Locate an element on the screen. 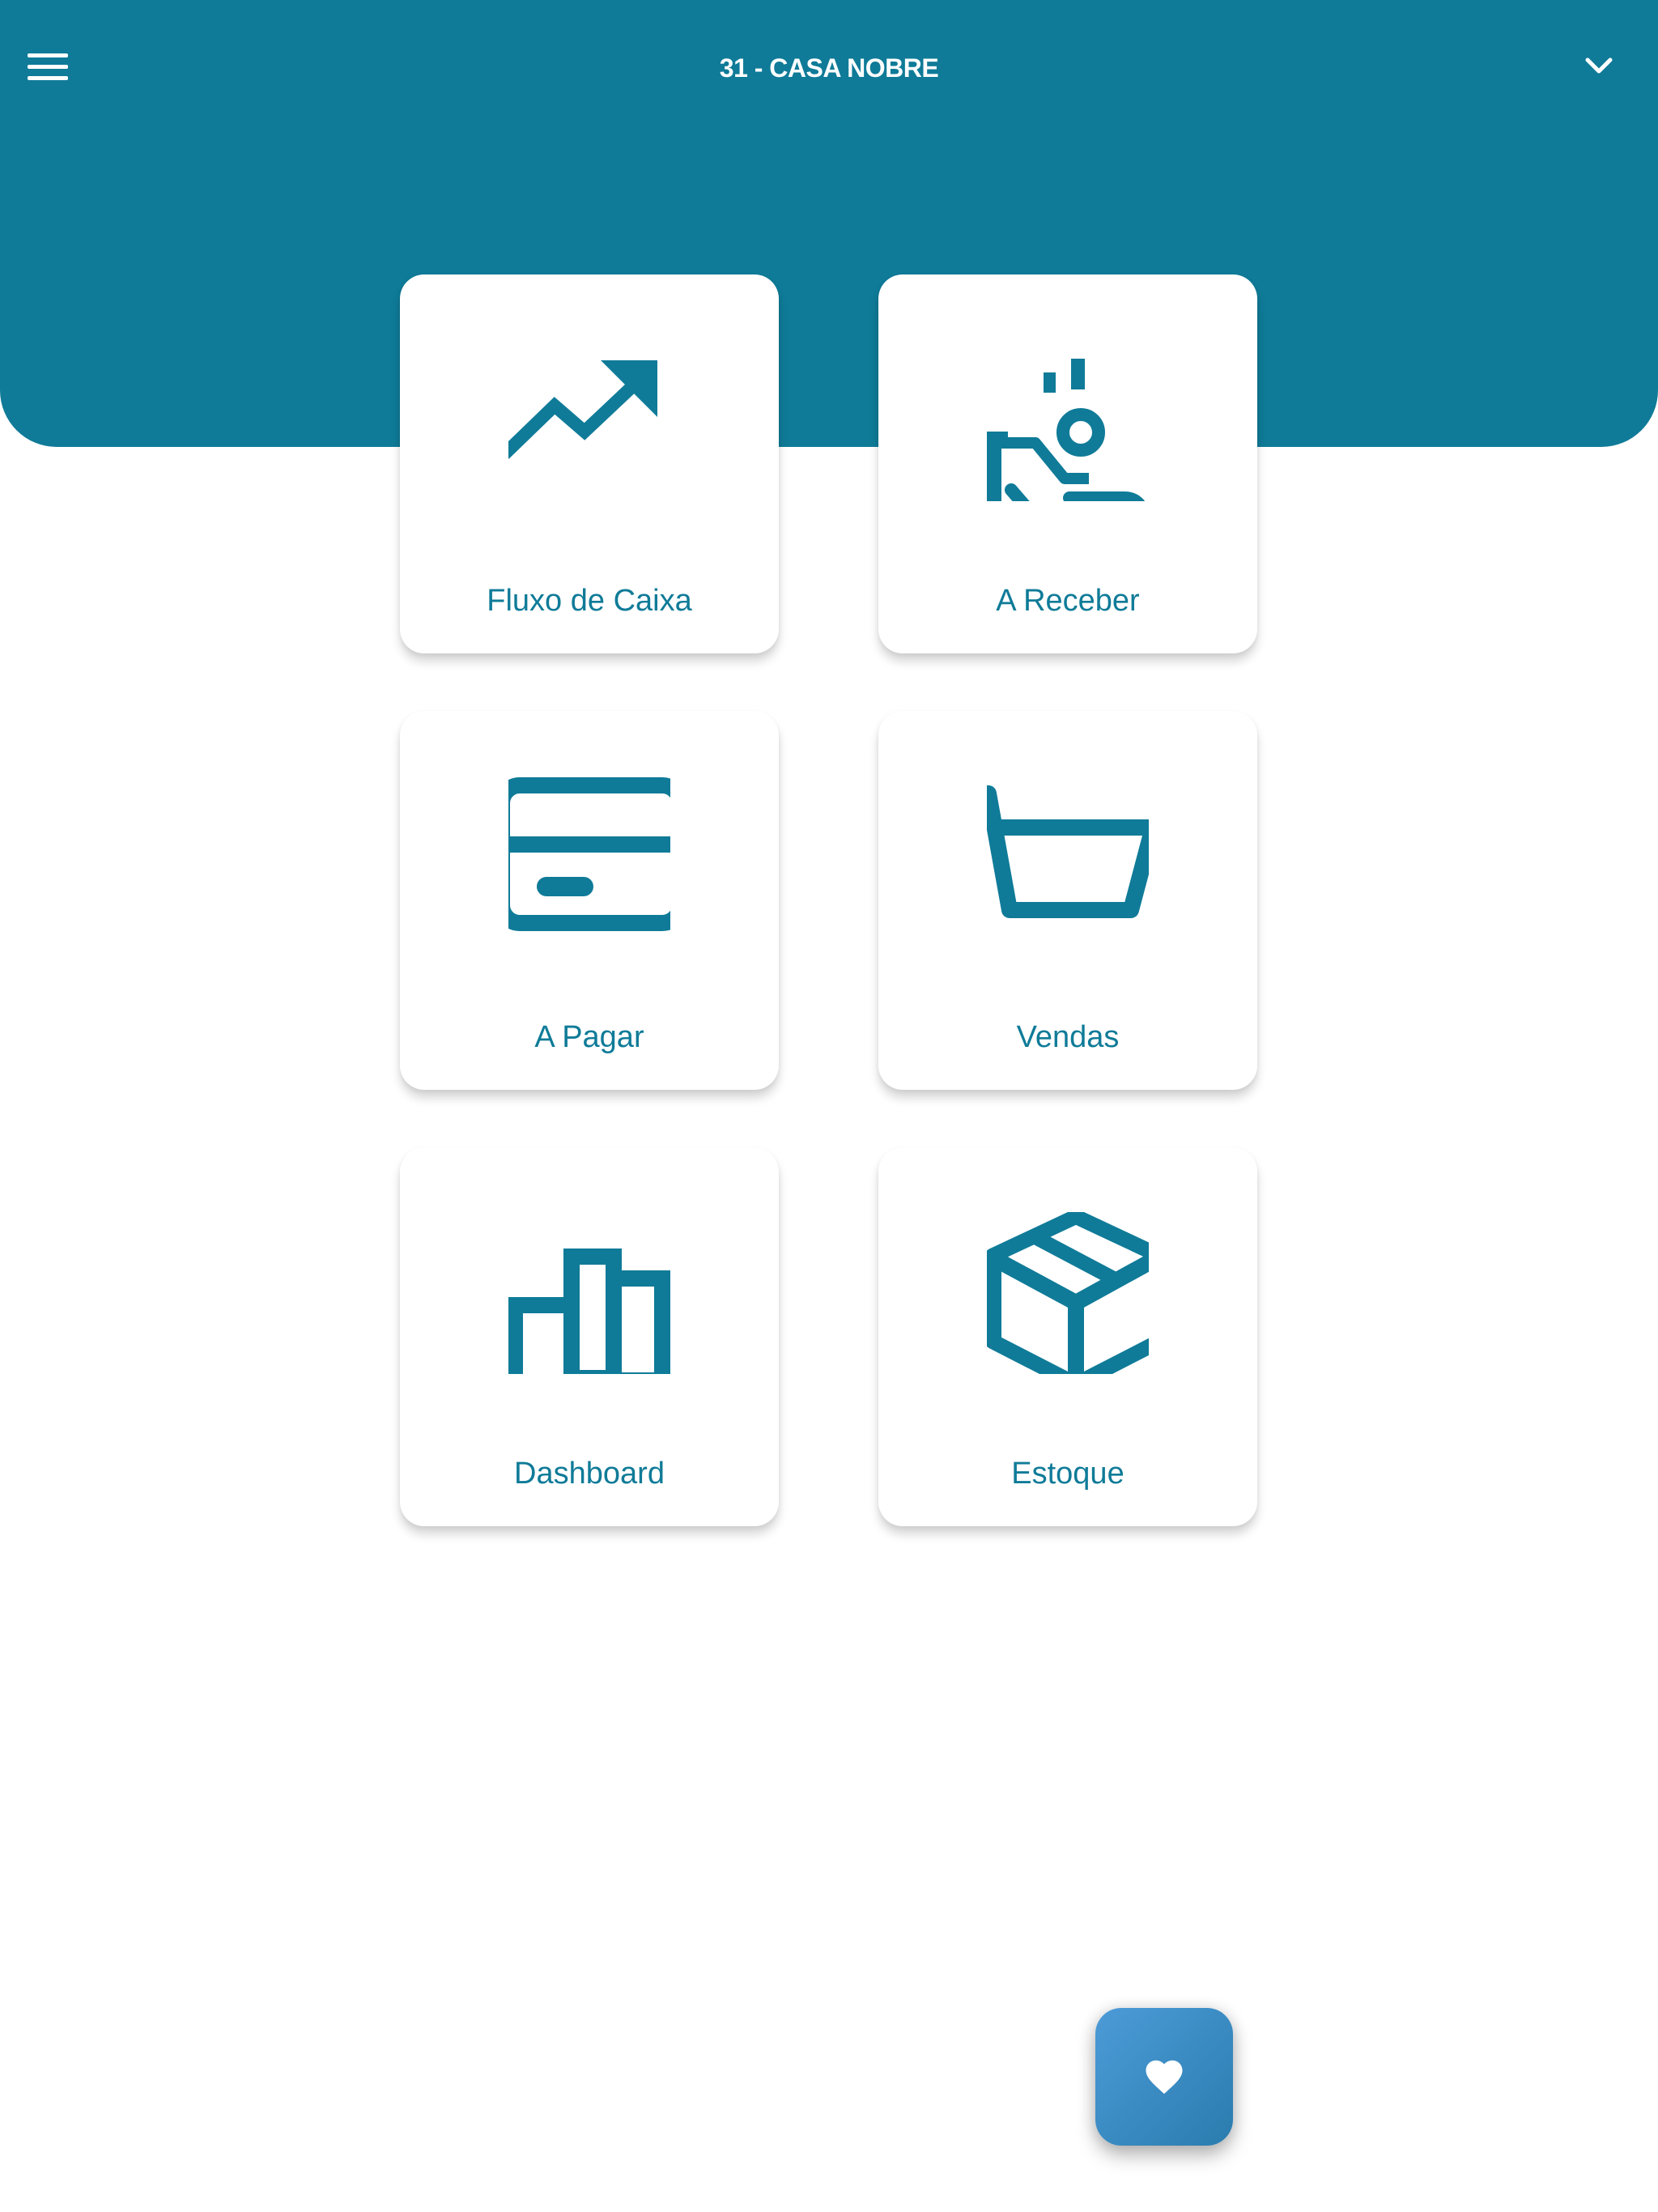 The width and height of the screenshot is (1658, 2212). credit-card-icon is located at coordinates (589, 857).